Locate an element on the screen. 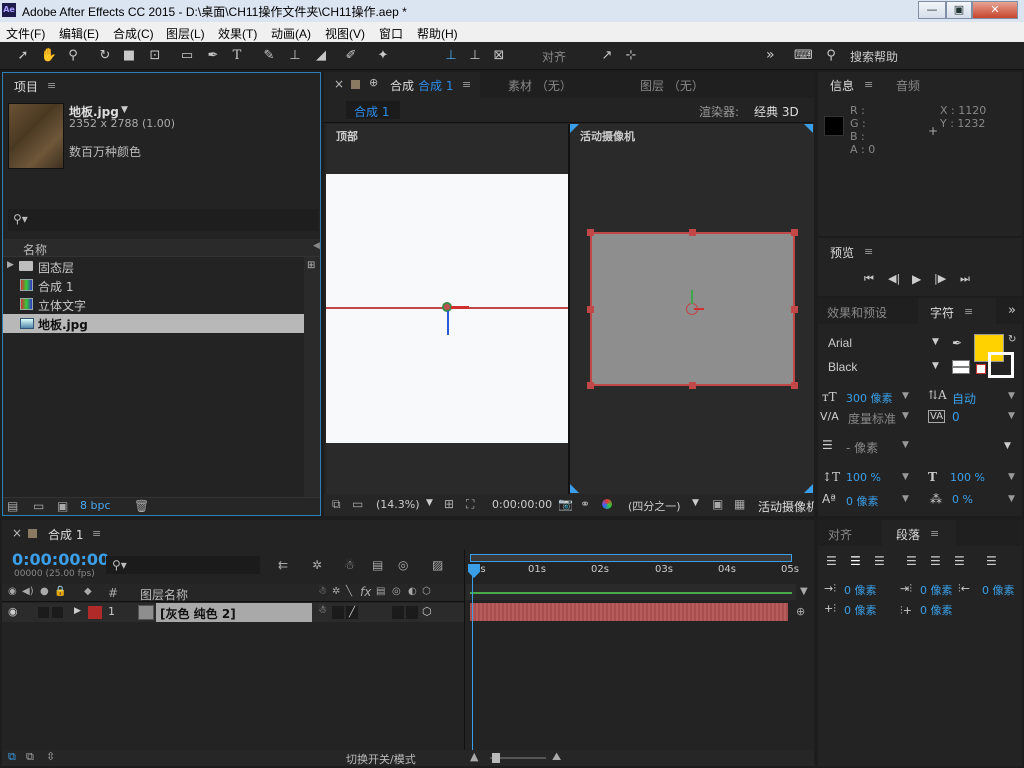 This screenshot has width=1024, height=768. zoom-tool-icon: ⚲ is located at coordinates (73, 56).